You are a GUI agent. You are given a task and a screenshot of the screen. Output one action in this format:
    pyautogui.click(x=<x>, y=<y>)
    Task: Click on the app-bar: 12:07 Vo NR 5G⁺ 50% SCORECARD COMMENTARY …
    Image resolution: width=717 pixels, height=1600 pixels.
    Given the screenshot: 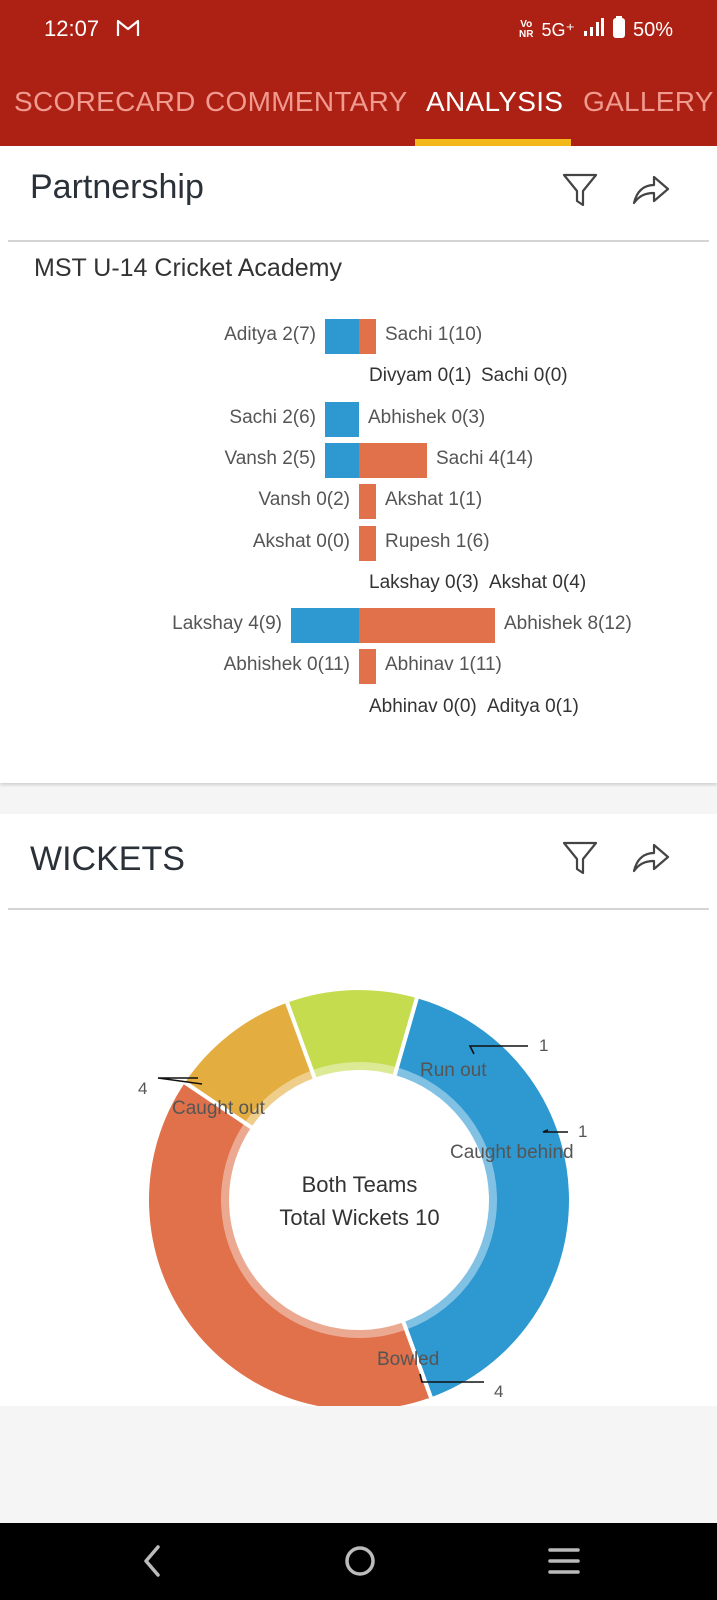 What is the action you would take?
    pyautogui.click(x=358, y=73)
    